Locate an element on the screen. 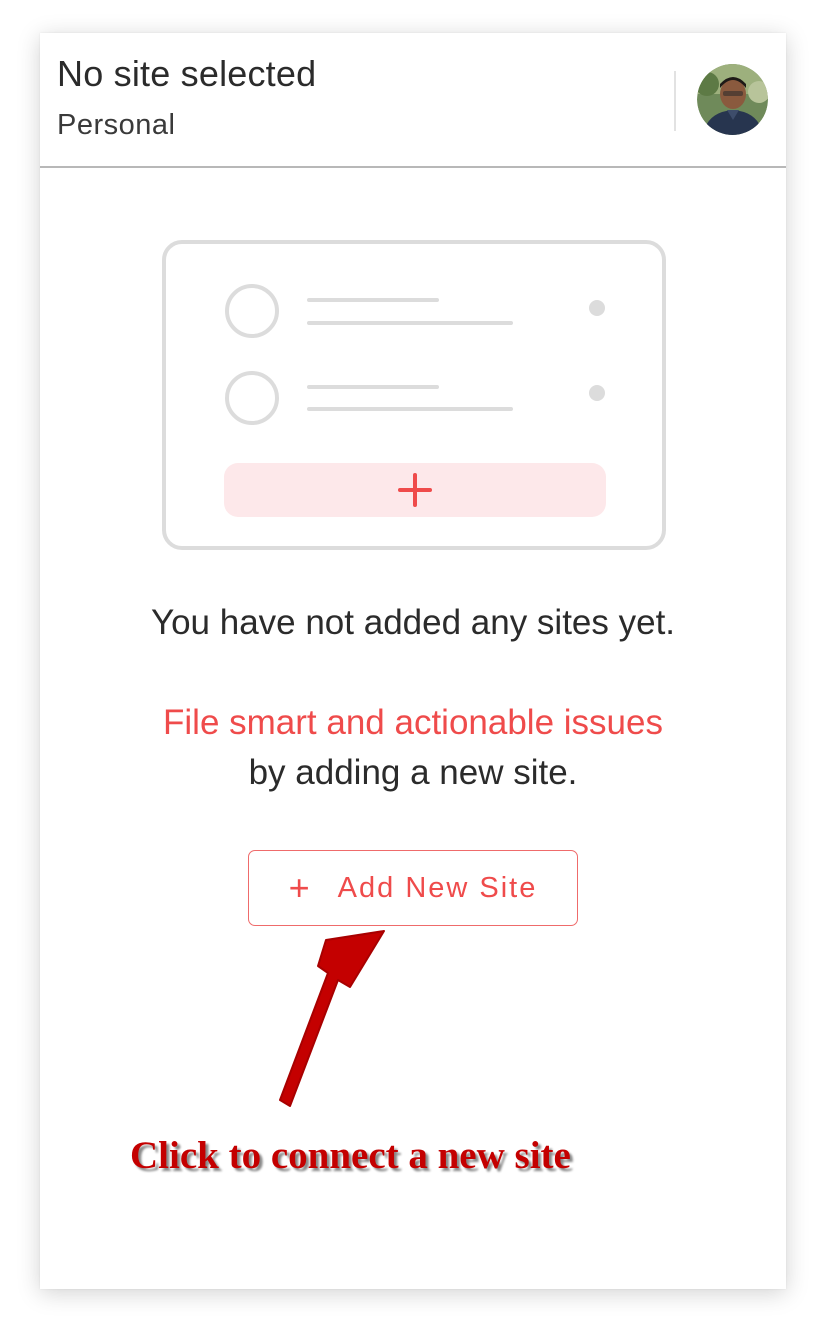 The image size is (826, 1338). add-new-site-button: + Add New Site is located at coordinates (413, 888).